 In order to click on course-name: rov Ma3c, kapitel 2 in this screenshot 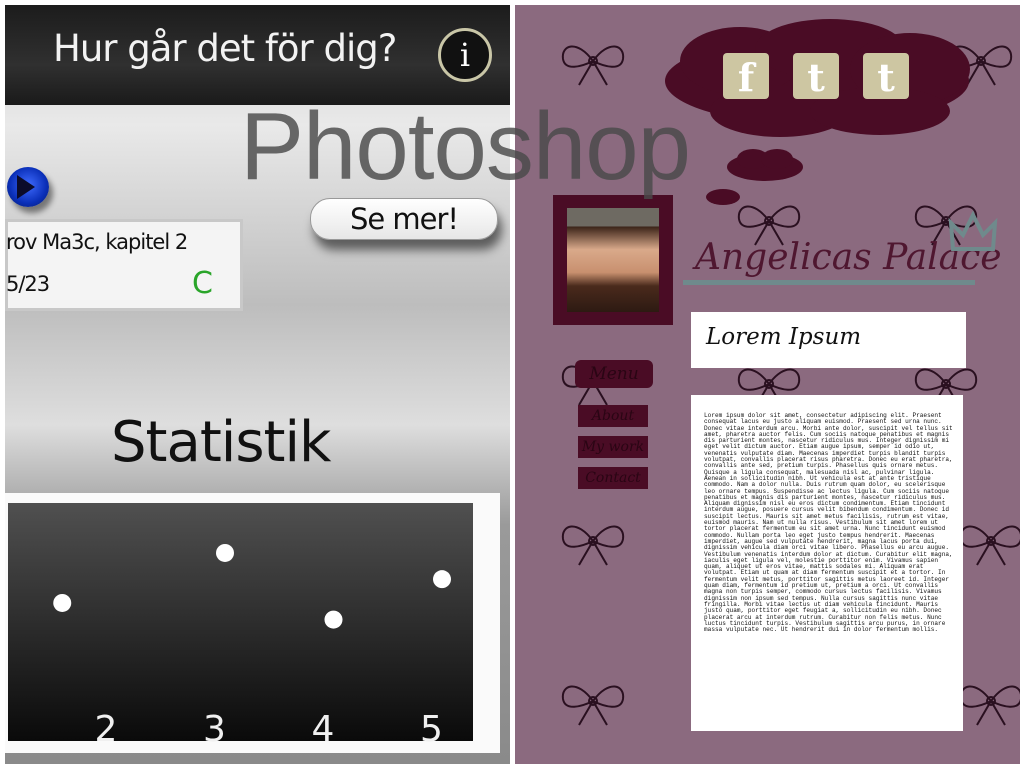, I will do `click(97, 242)`.